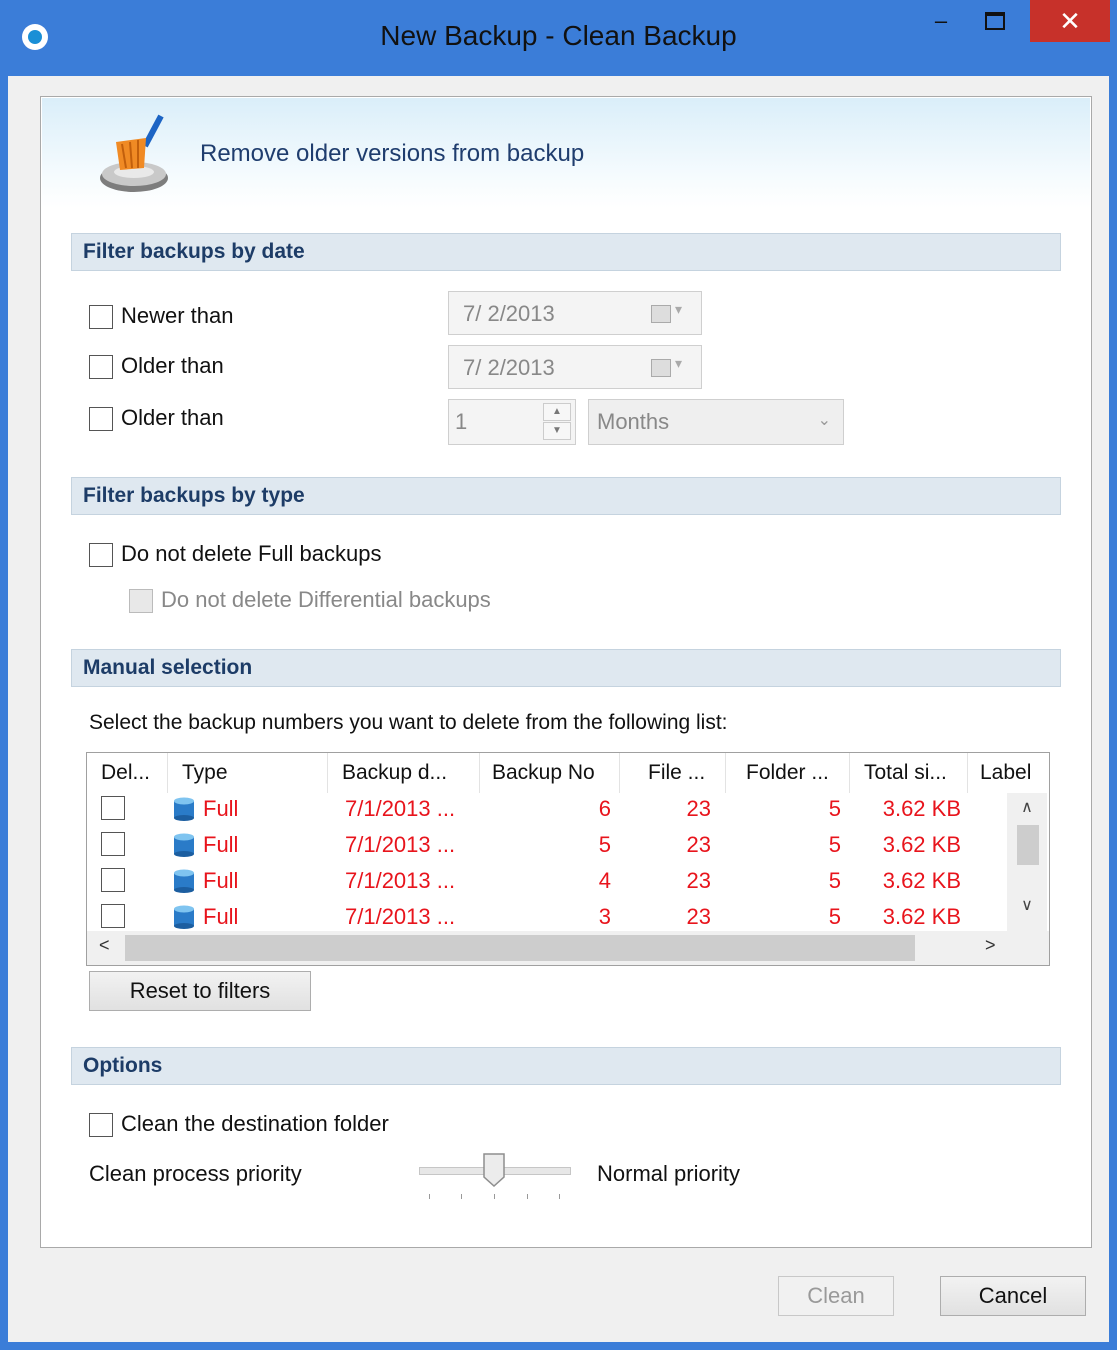 This screenshot has width=1117, height=1350. I want to click on no-diff-checkbox, so click(141, 601).